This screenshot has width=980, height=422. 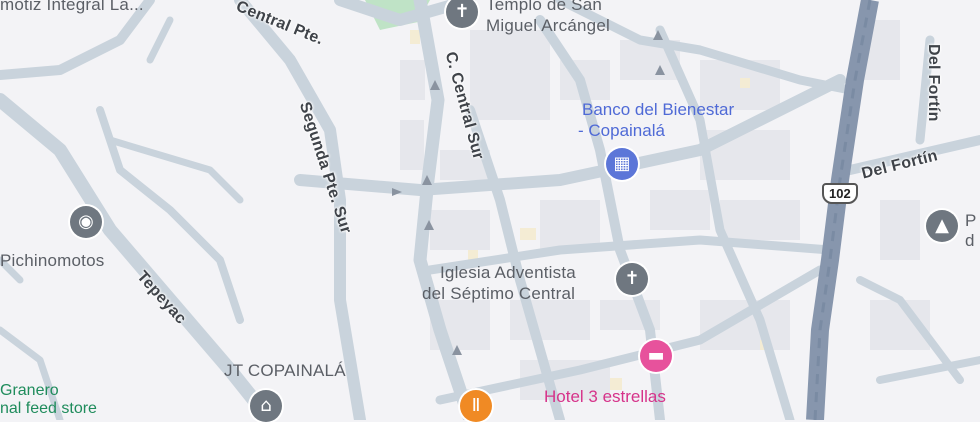 What do you see at coordinates (86, 222) in the screenshot?
I see `location-icon: ◉` at bounding box center [86, 222].